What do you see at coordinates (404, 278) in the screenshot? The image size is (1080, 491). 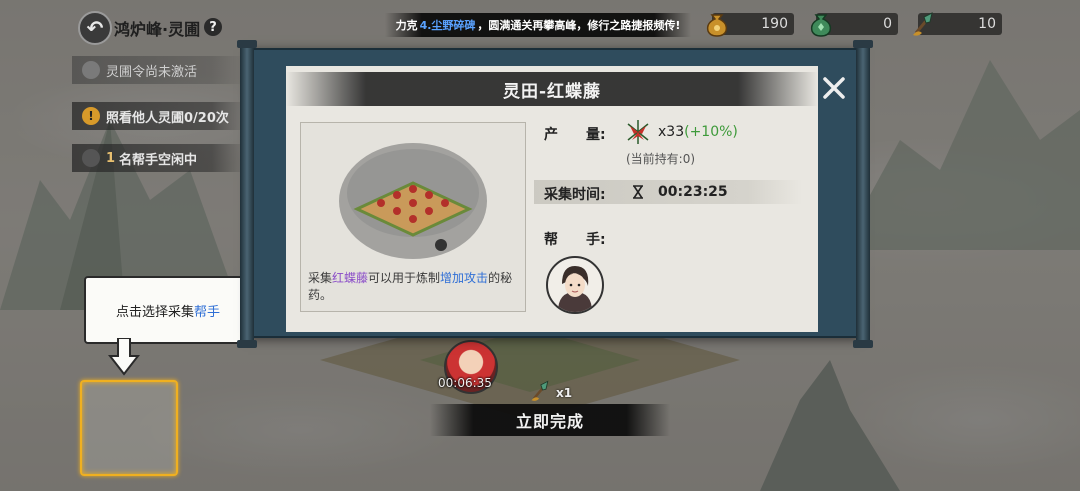 I see `desc-part: 可以用于炼制` at bounding box center [404, 278].